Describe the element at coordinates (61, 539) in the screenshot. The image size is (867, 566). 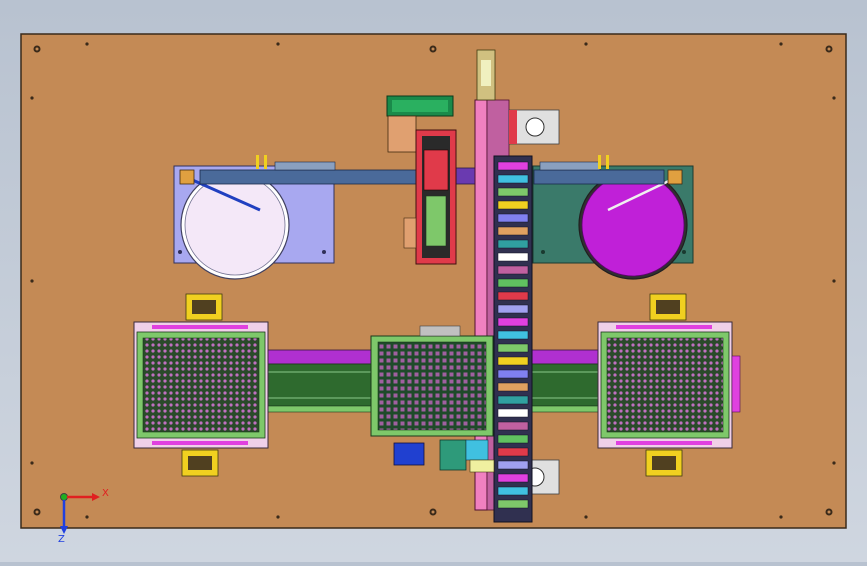
I see `z-axis-label: Z` at that location.